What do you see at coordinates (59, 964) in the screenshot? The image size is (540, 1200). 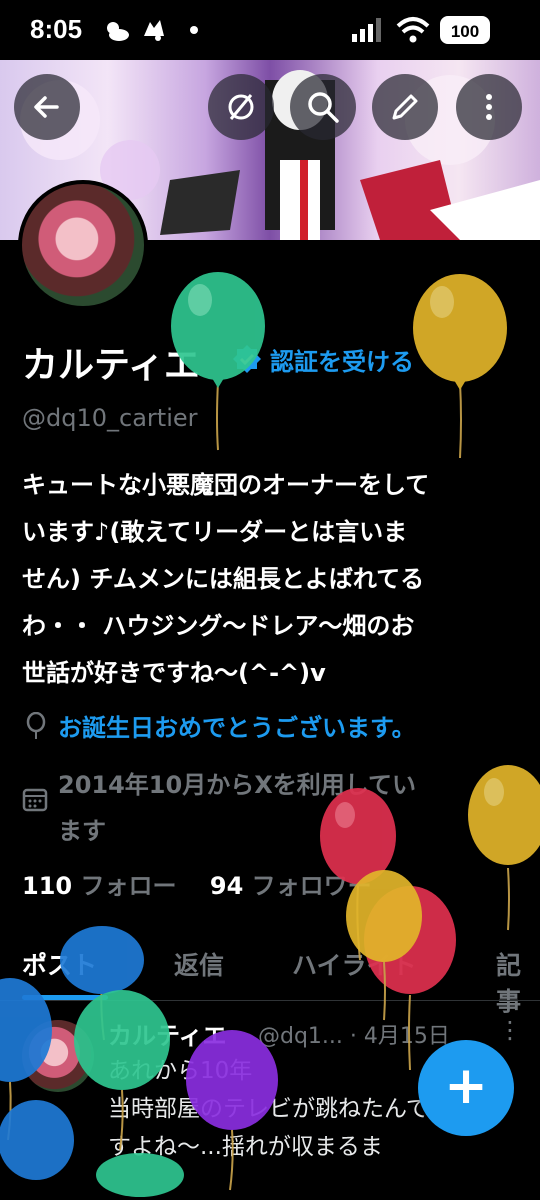 I see `tab-posts: ポスト` at bounding box center [59, 964].